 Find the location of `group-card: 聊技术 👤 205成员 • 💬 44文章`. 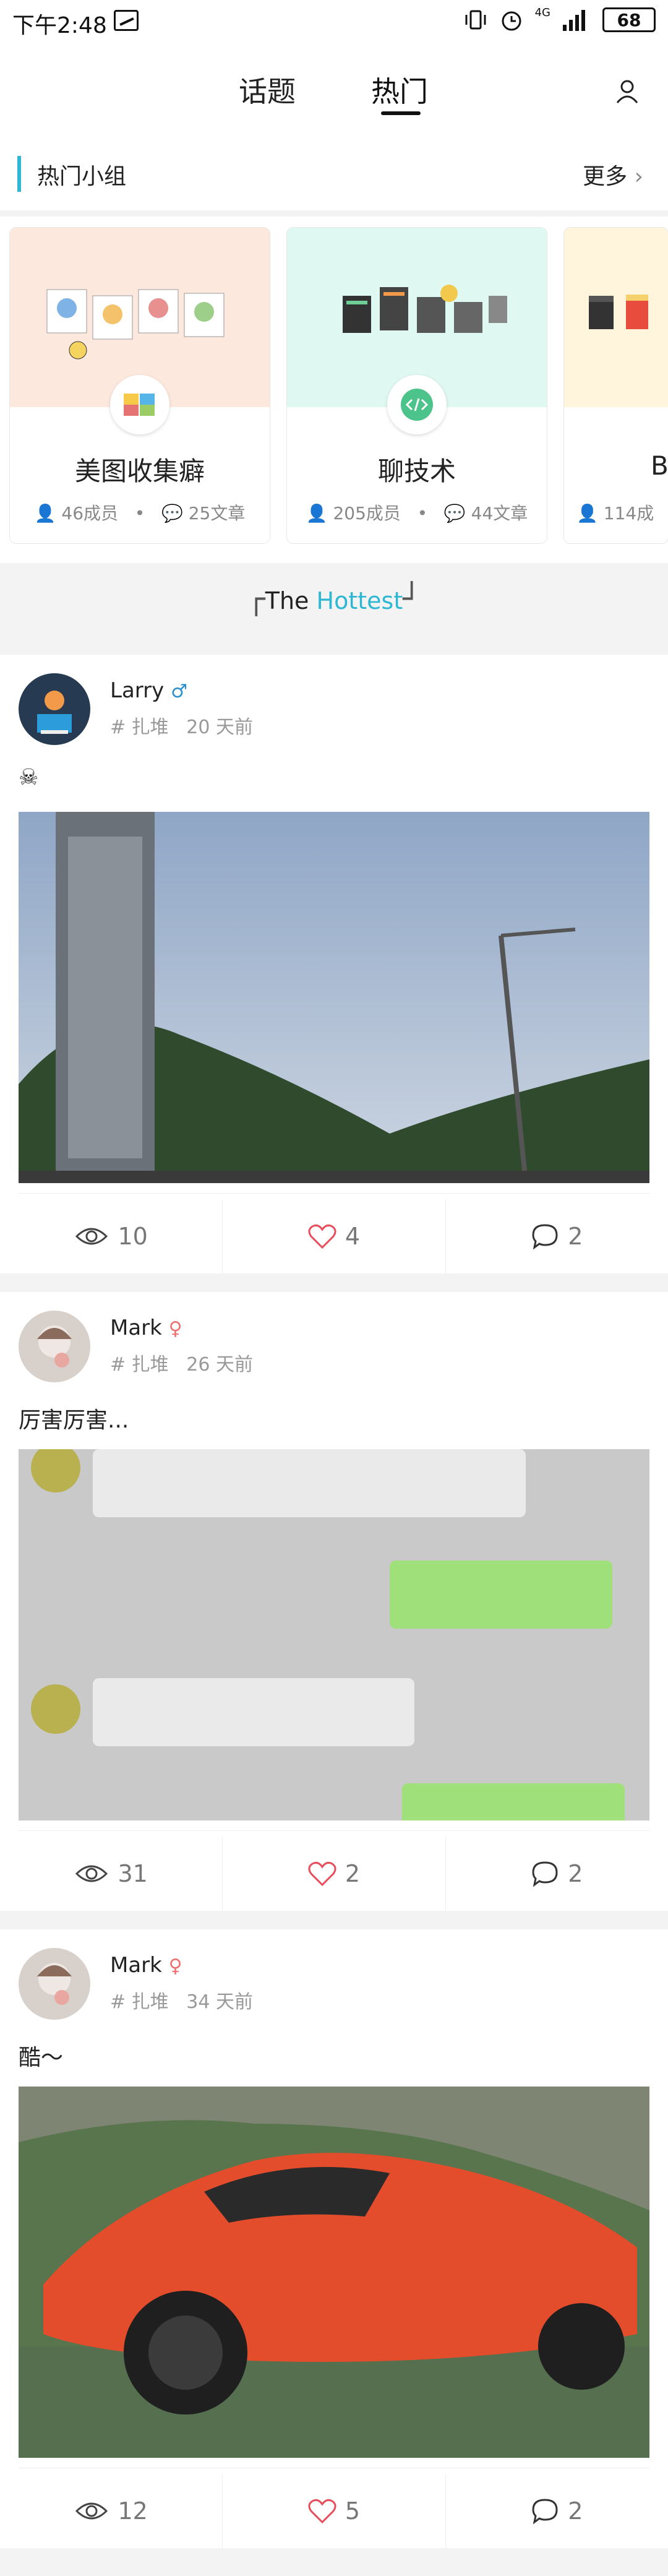

group-card: 聊技术 👤 205成员 • 💬 44文章 is located at coordinates (417, 385).